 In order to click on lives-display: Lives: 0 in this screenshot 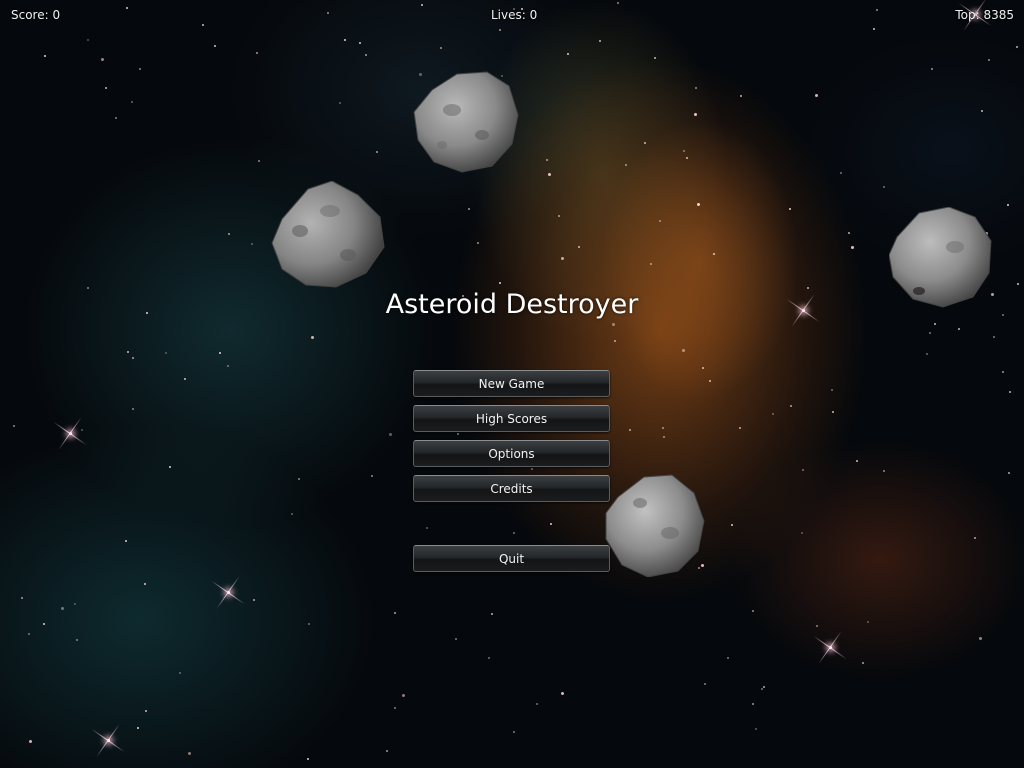, I will do `click(514, 15)`.